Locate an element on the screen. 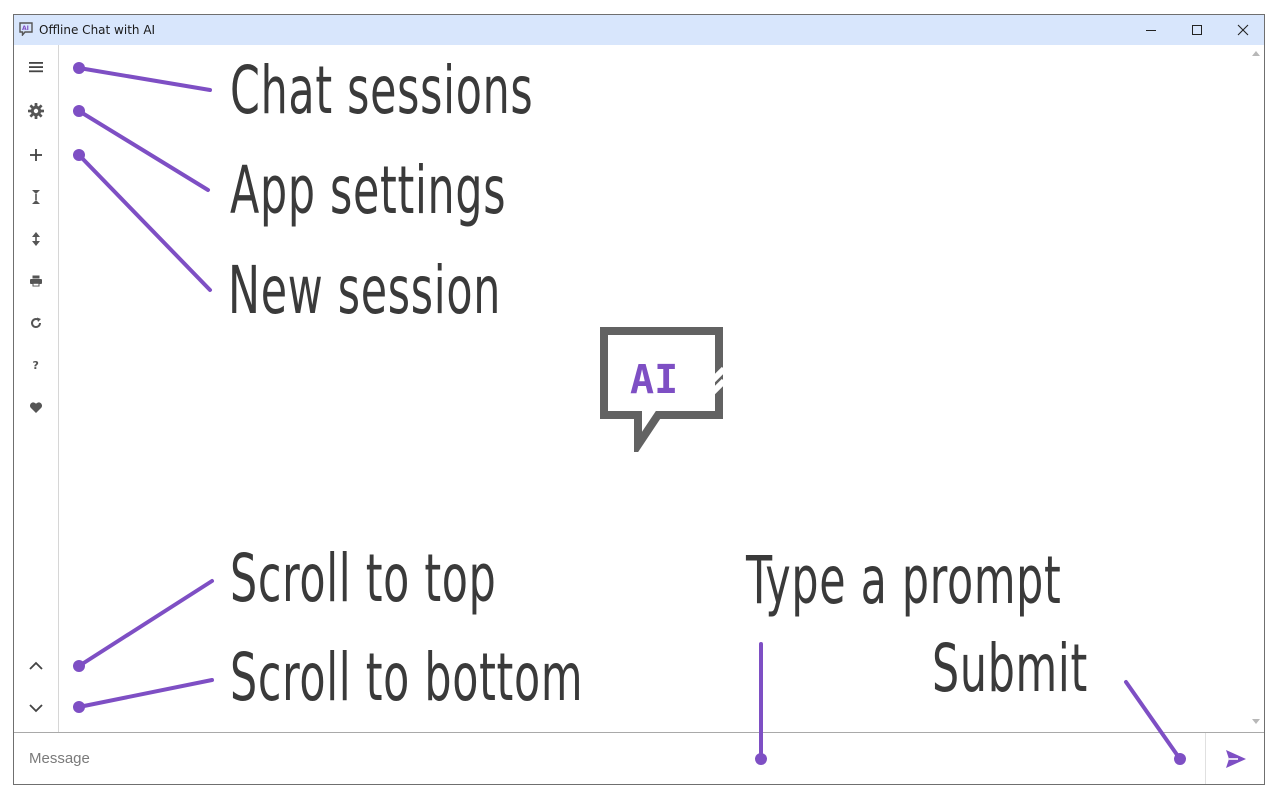  donate-button is located at coordinates (36, 407).